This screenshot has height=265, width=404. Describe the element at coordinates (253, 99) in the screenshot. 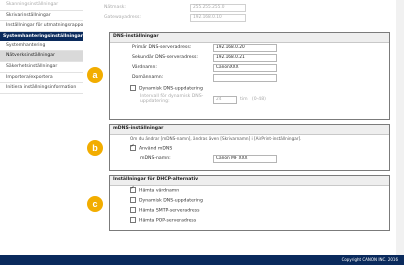

I see `ddns-interval-unit: tim (0-48)` at that location.